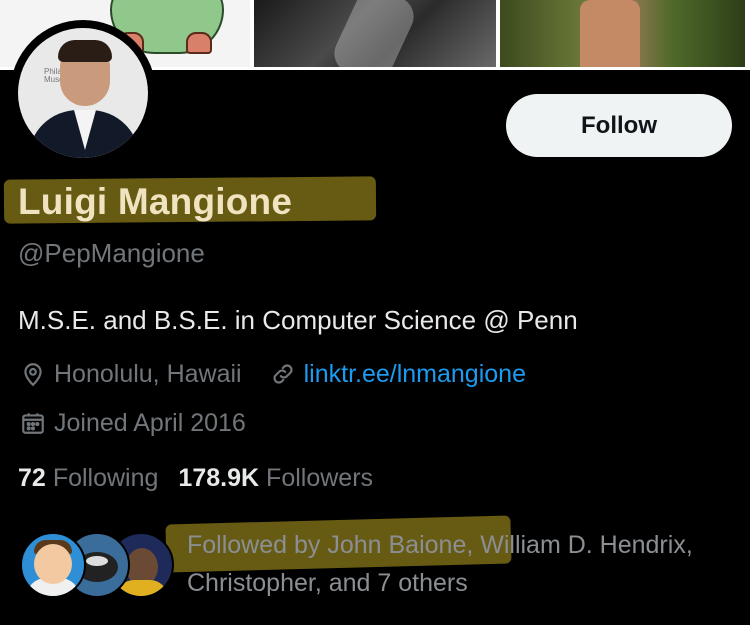  What do you see at coordinates (219, 478) in the screenshot?
I see `followers-count: 178.9K` at bounding box center [219, 478].